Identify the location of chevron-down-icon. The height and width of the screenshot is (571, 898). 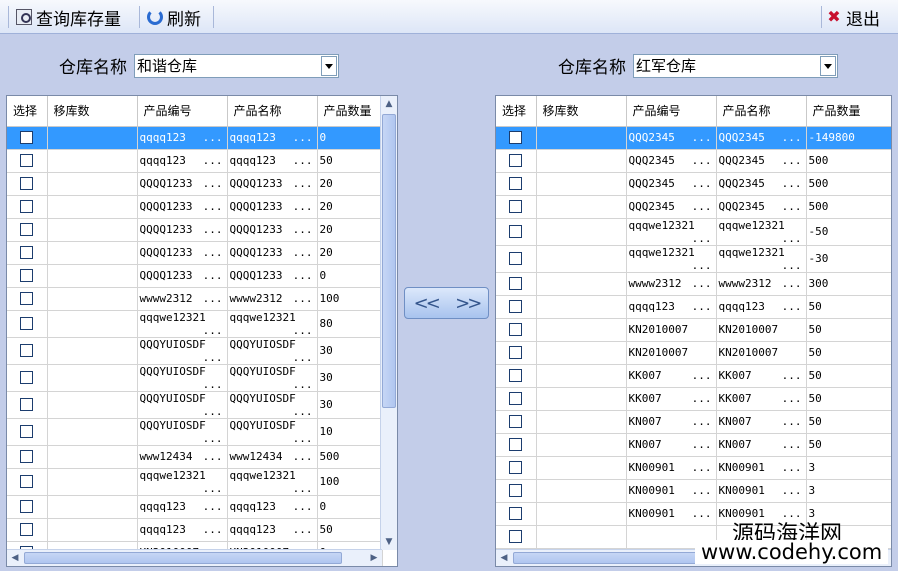
(828, 66).